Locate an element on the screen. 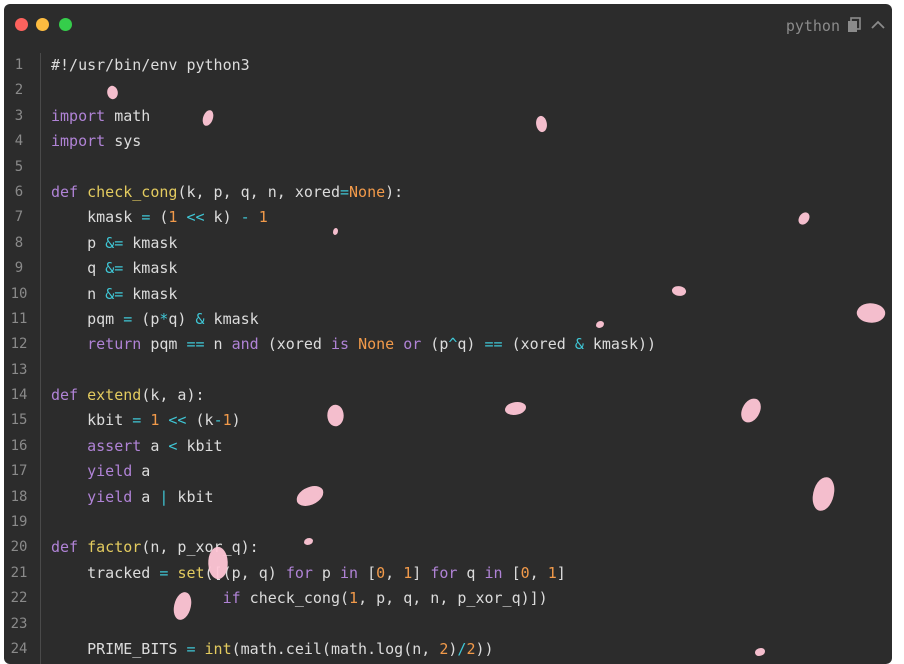  code-token: yield is located at coordinates (92, 471).